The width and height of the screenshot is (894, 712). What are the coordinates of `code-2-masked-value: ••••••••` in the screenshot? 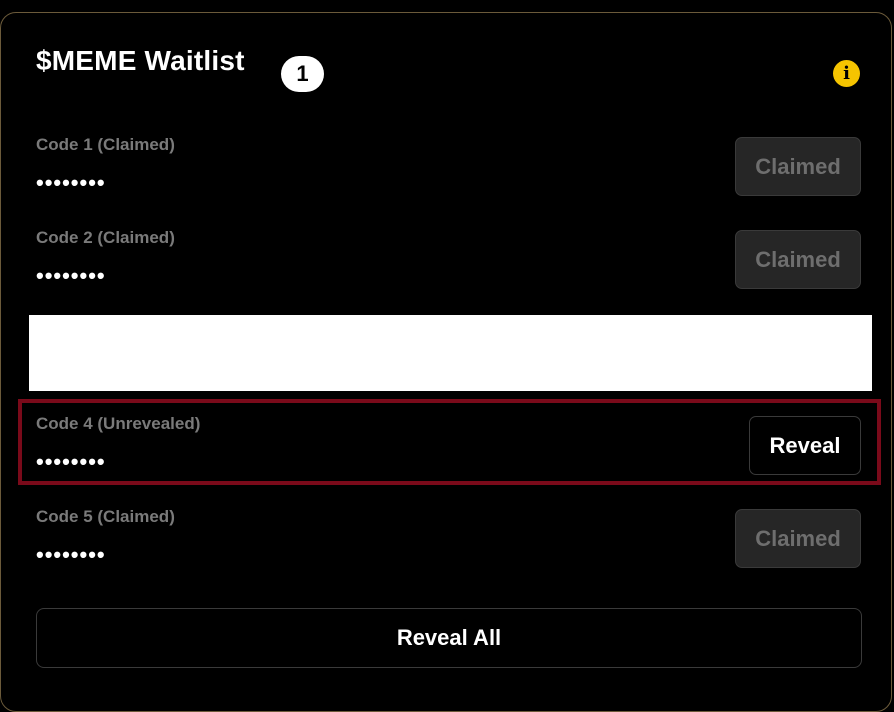 It's located at (71, 275).